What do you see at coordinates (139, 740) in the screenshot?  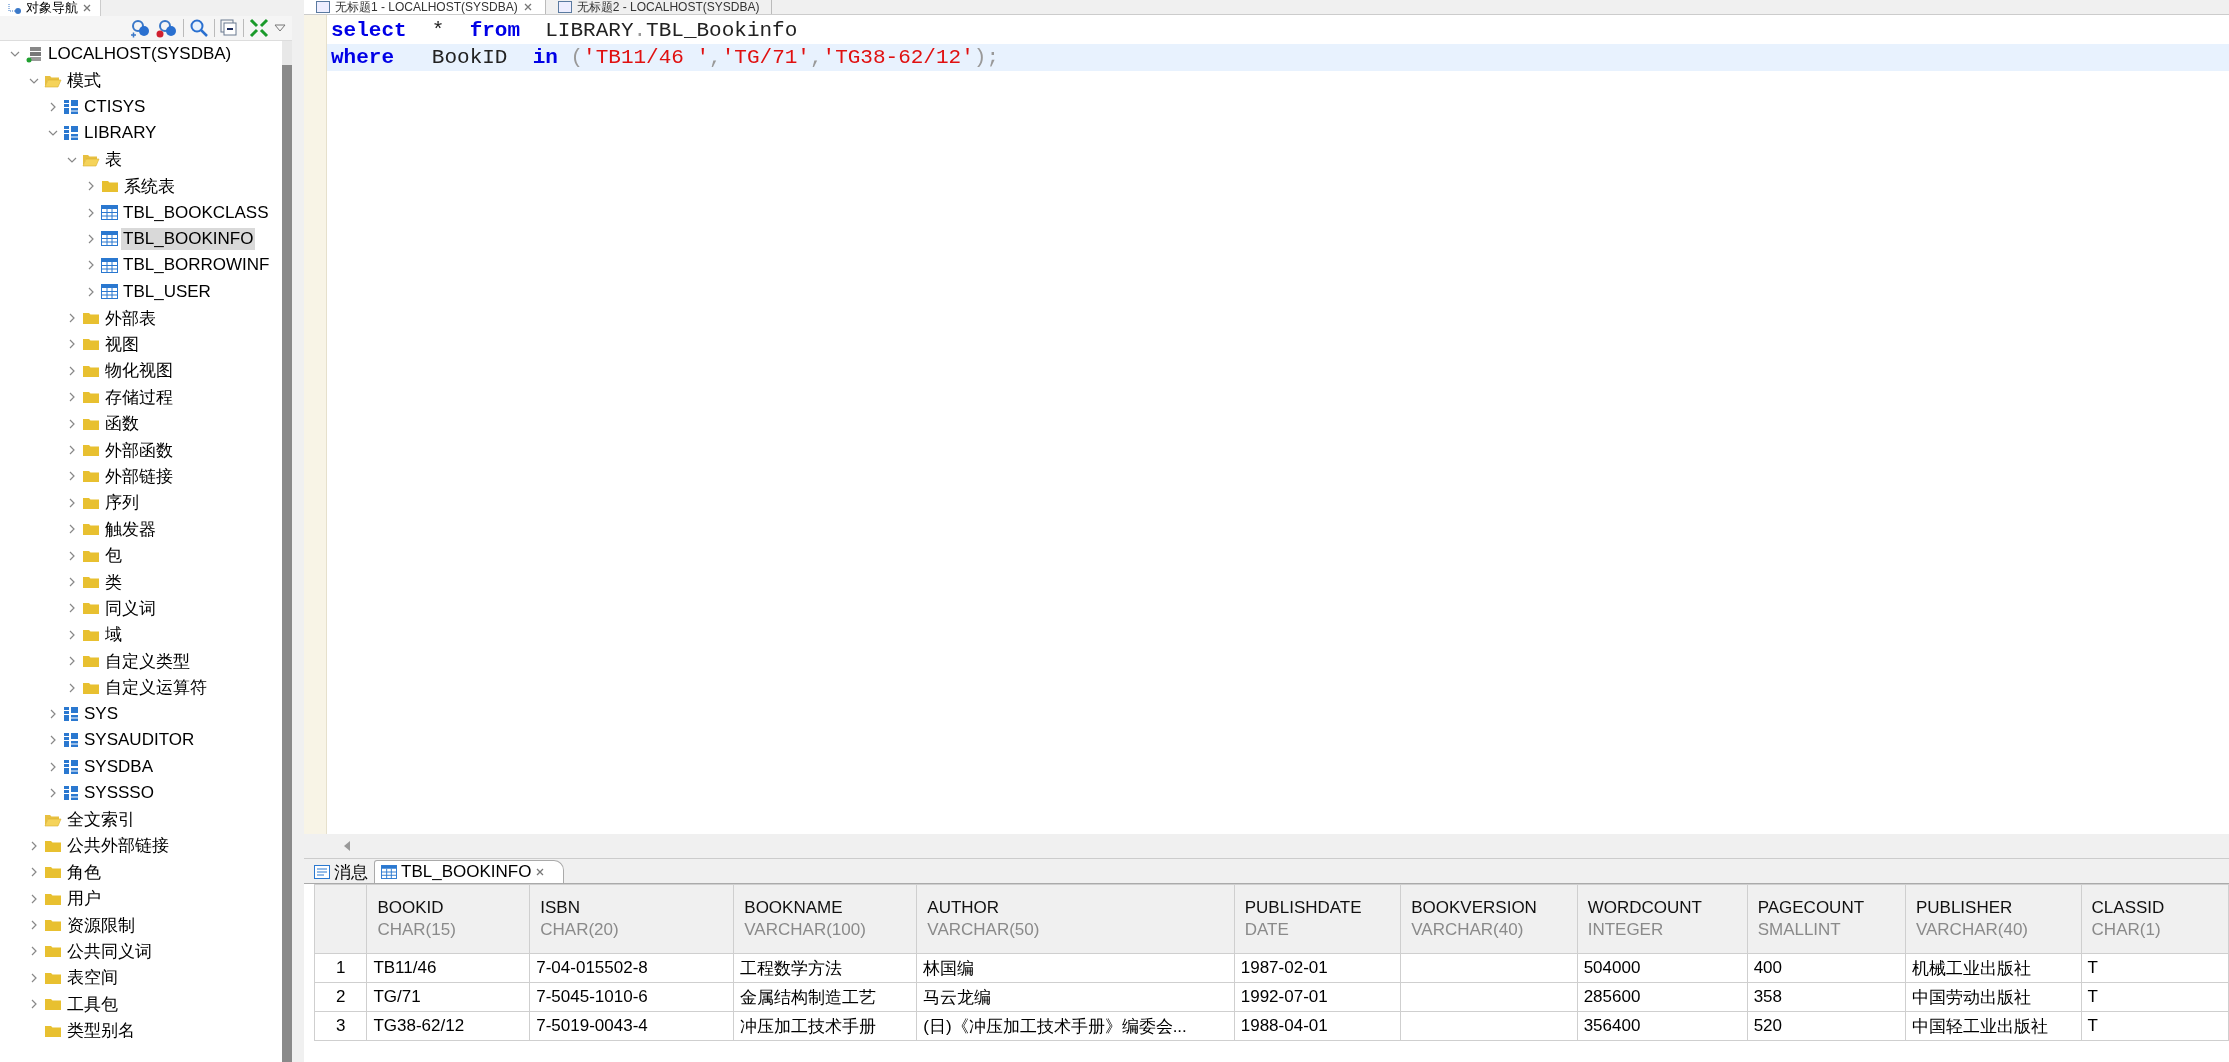 I see `tree-item: SYSAUDITOR` at bounding box center [139, 740].